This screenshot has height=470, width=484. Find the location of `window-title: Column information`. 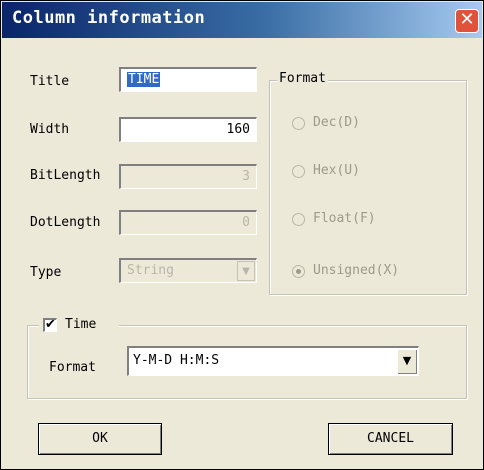

window-title: Column information is located at coordinates (109, 18).